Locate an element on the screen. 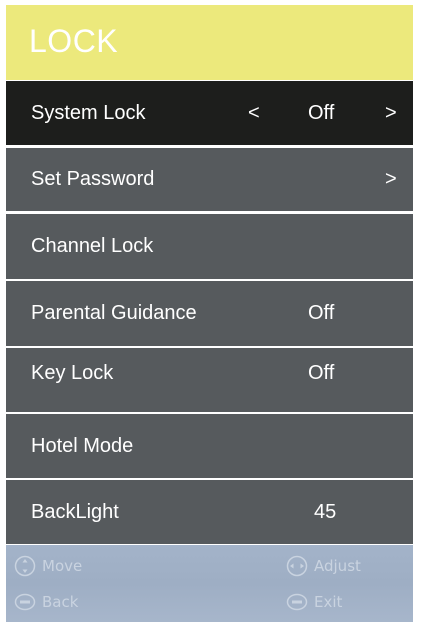  hint-adjust: Adjust is located at coordinates (323, 566).